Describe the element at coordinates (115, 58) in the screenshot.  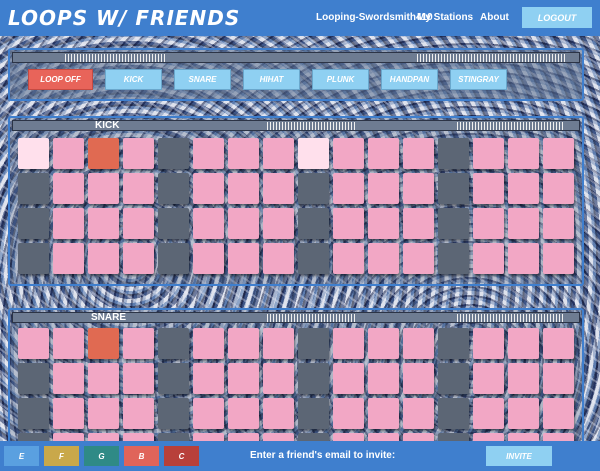
I see `volume-slider` at that location.